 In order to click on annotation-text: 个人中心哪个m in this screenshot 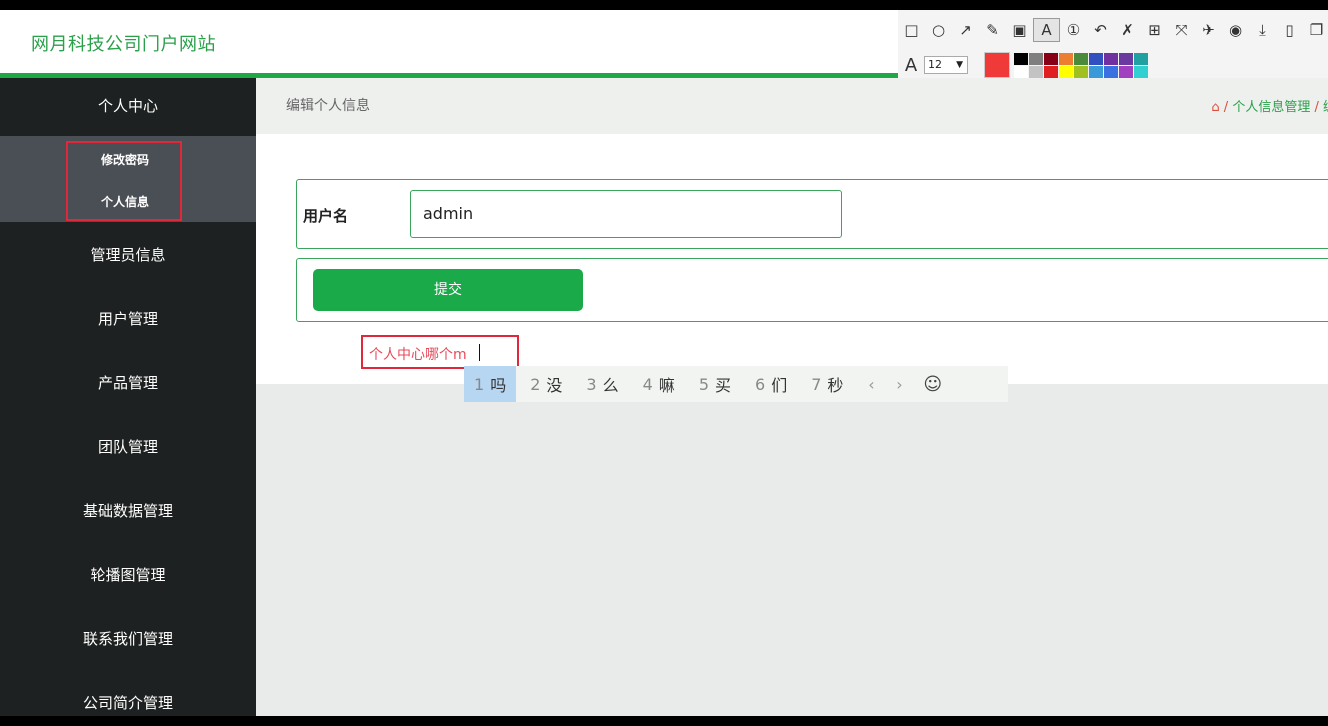, I will do `click(418, 355)`.